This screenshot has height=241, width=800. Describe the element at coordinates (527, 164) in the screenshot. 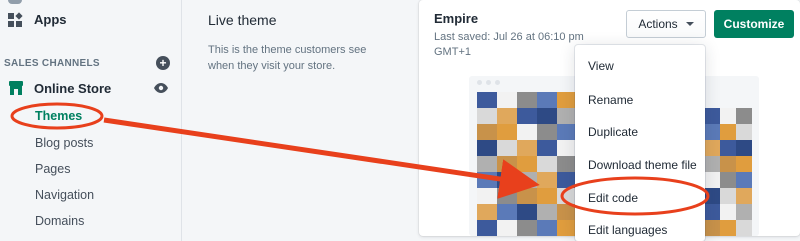

I see `theme-preview-image` at that location.